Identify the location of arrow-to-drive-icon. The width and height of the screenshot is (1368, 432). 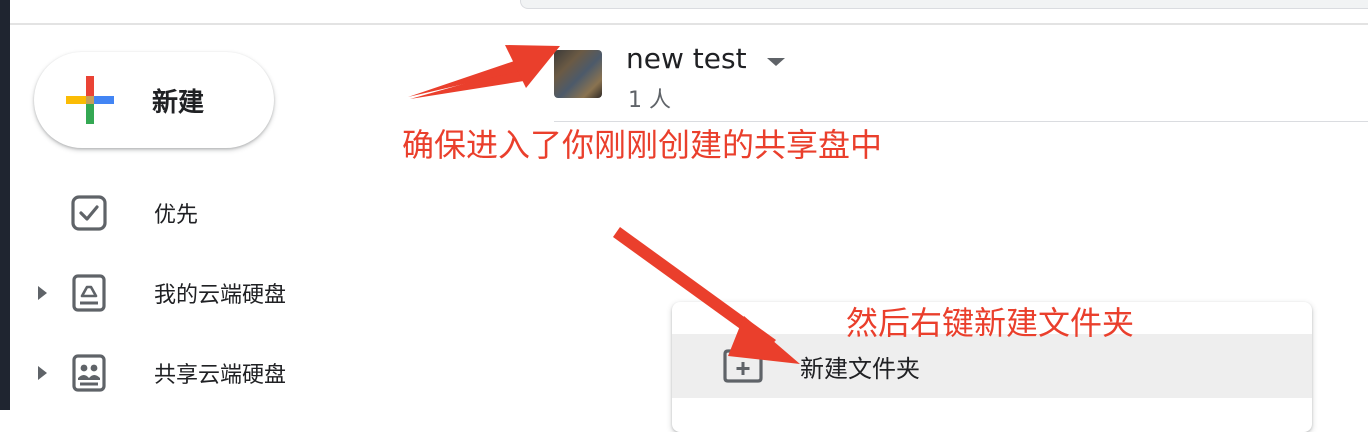
(484, 72).